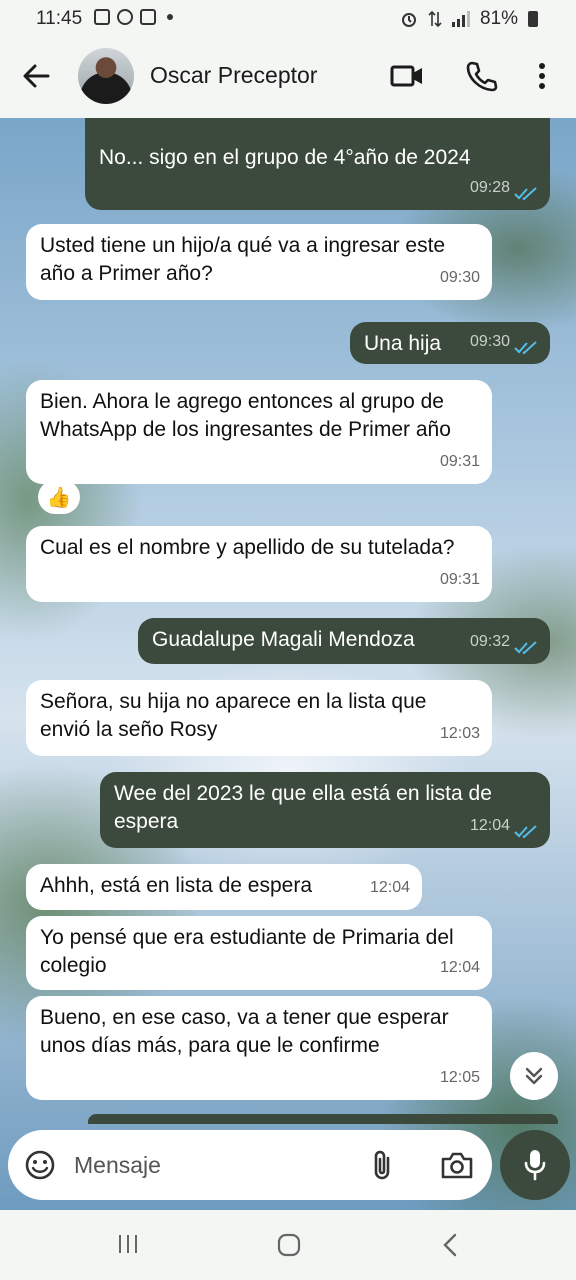  What do you see at coordinates (481, 76) in the screenshot?
I see `voice-call-icon` at bounding box center [481, 76].